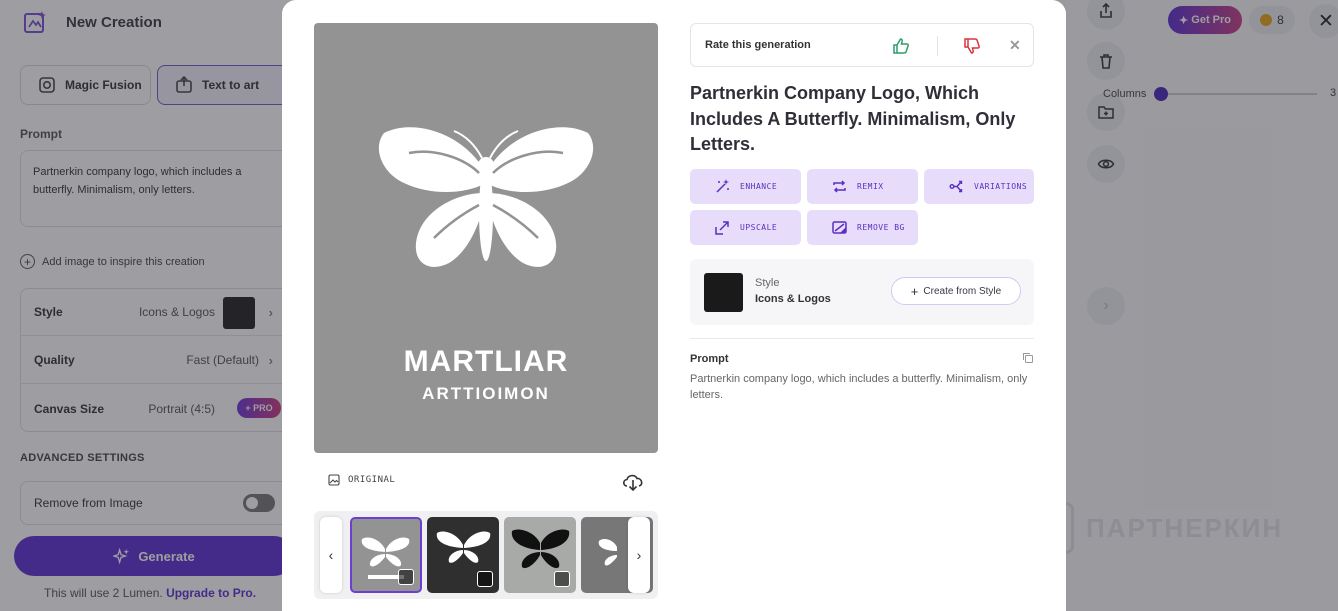 The height and width of the screenshot is (611, 1338). Describe the element at coordinates (862, 292) in the screenshot. I see `style-card: Style Icons & Logos + Create from Style` at that location.